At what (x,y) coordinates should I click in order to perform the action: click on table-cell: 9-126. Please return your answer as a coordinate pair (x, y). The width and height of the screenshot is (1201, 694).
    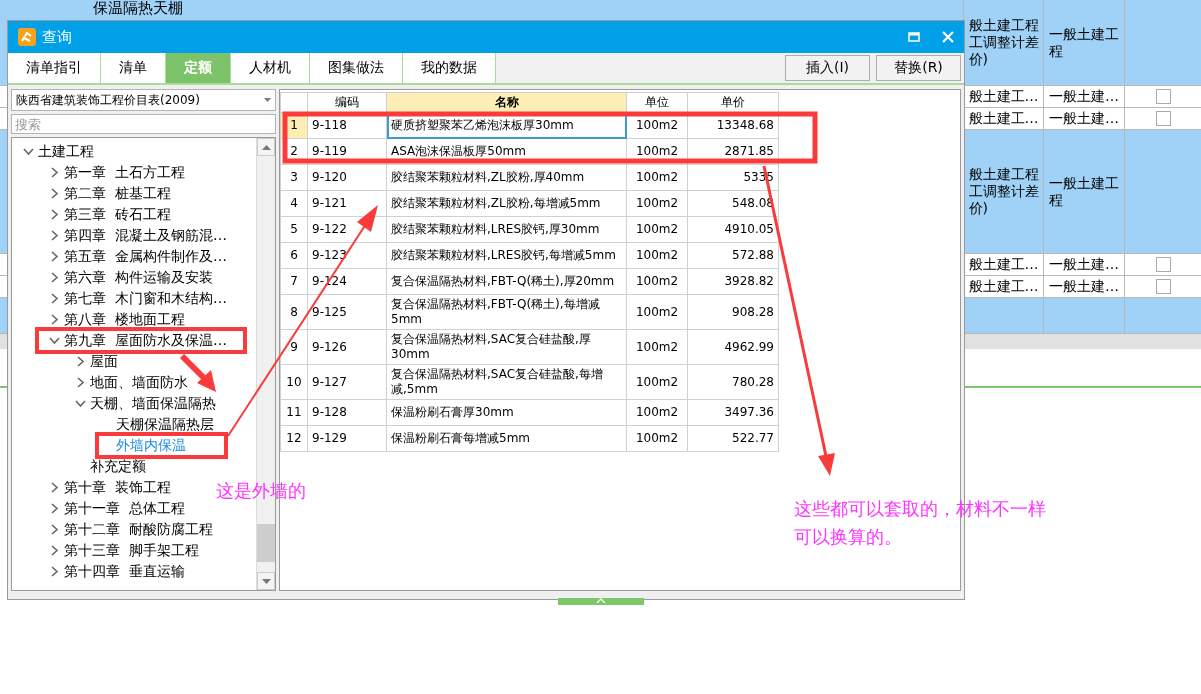
    Looking at the image, I should click on (347, 347).